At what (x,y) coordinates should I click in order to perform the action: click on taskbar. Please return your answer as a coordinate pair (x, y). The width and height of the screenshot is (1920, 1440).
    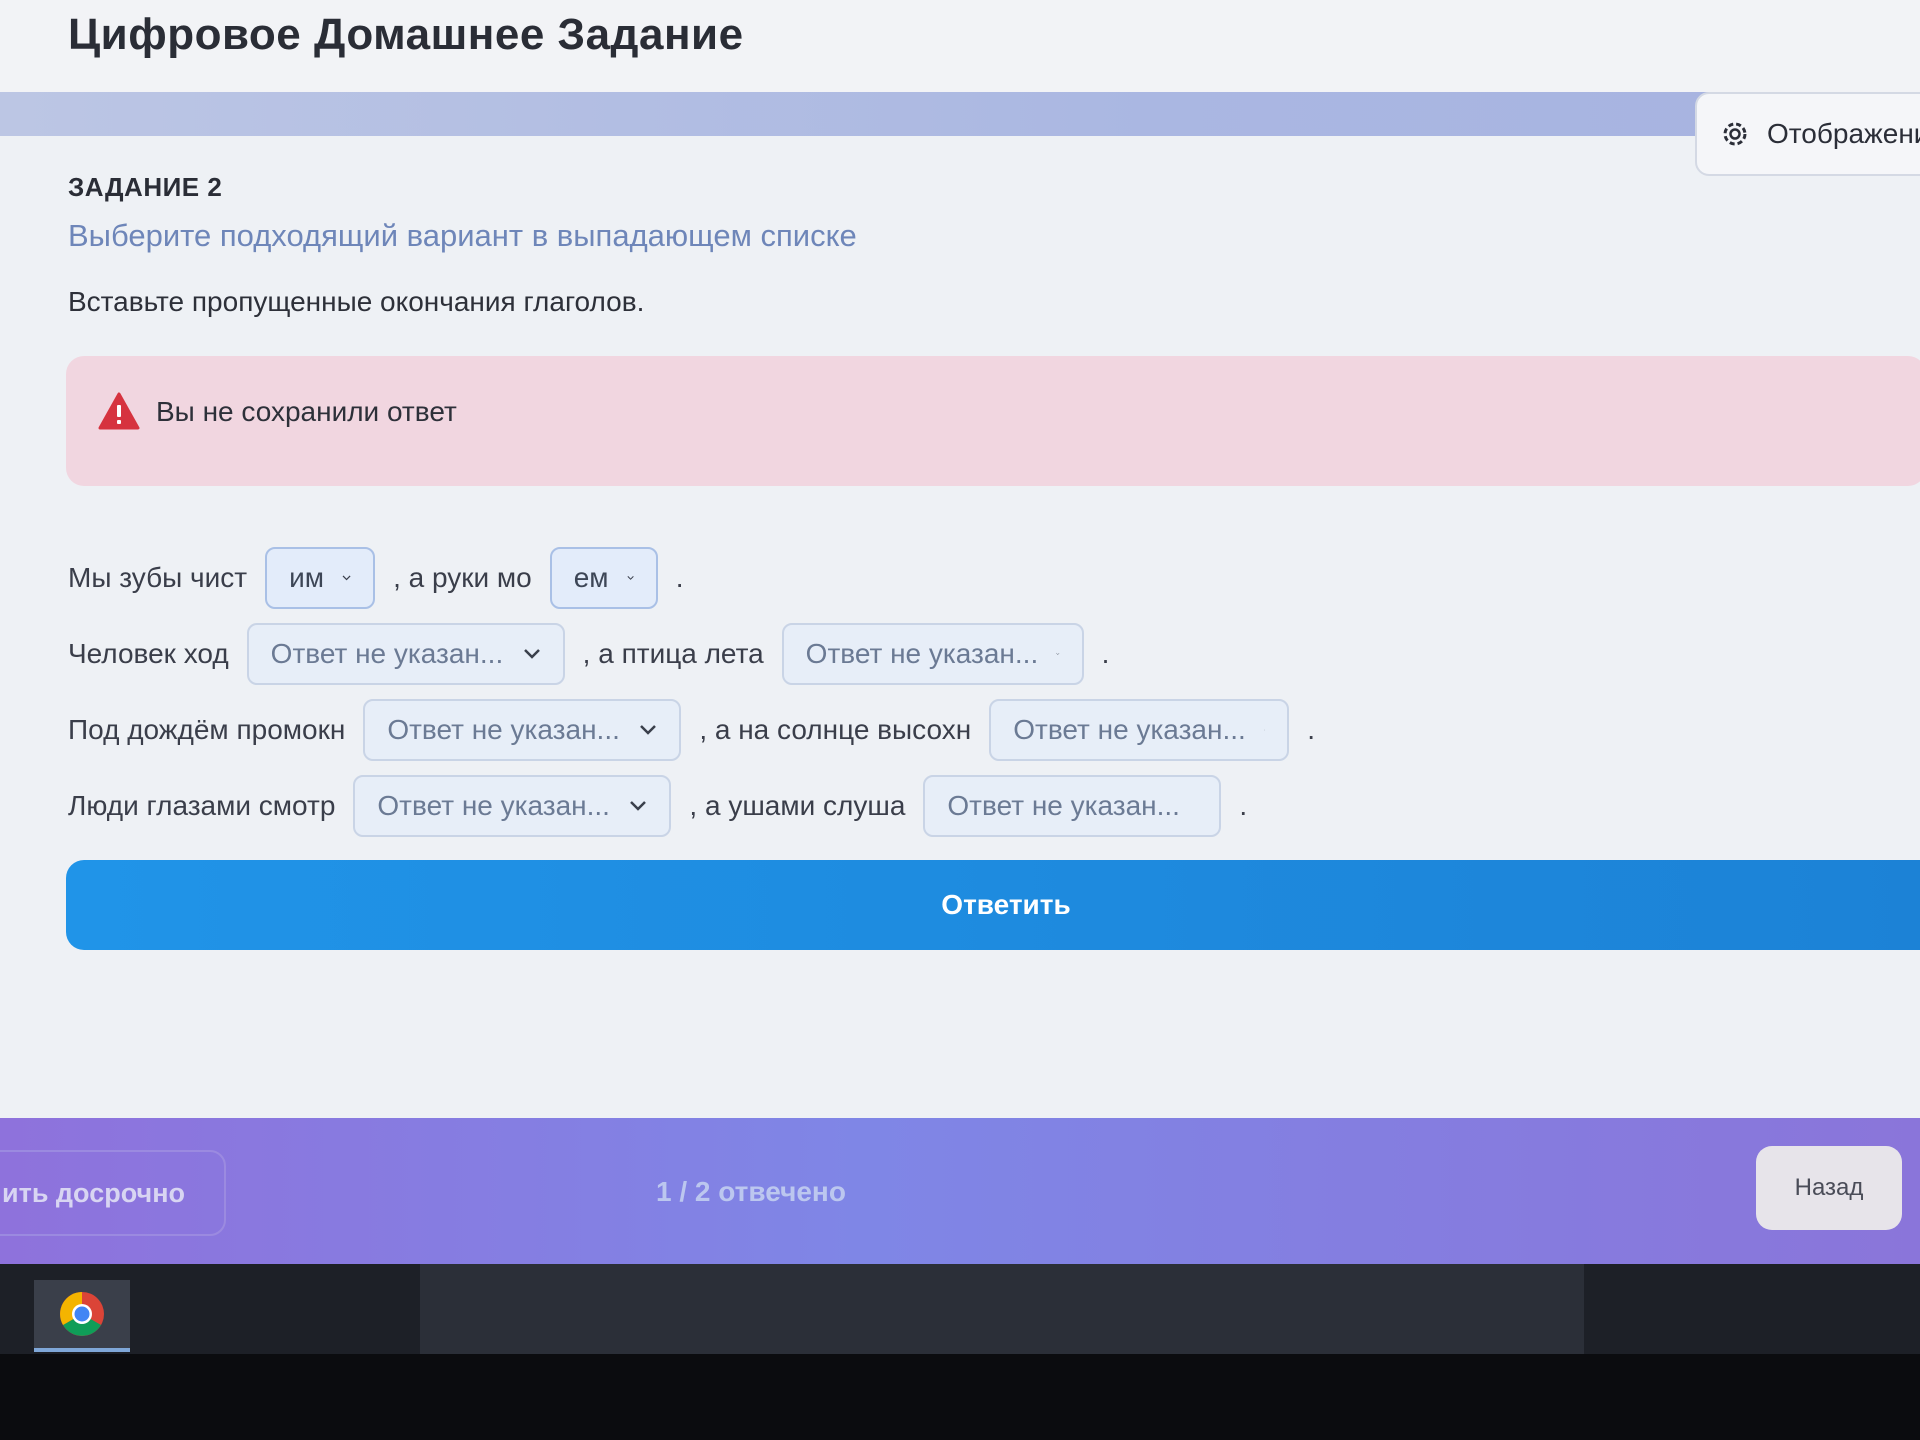
    Looking at the image, I should click on (960, 1309).